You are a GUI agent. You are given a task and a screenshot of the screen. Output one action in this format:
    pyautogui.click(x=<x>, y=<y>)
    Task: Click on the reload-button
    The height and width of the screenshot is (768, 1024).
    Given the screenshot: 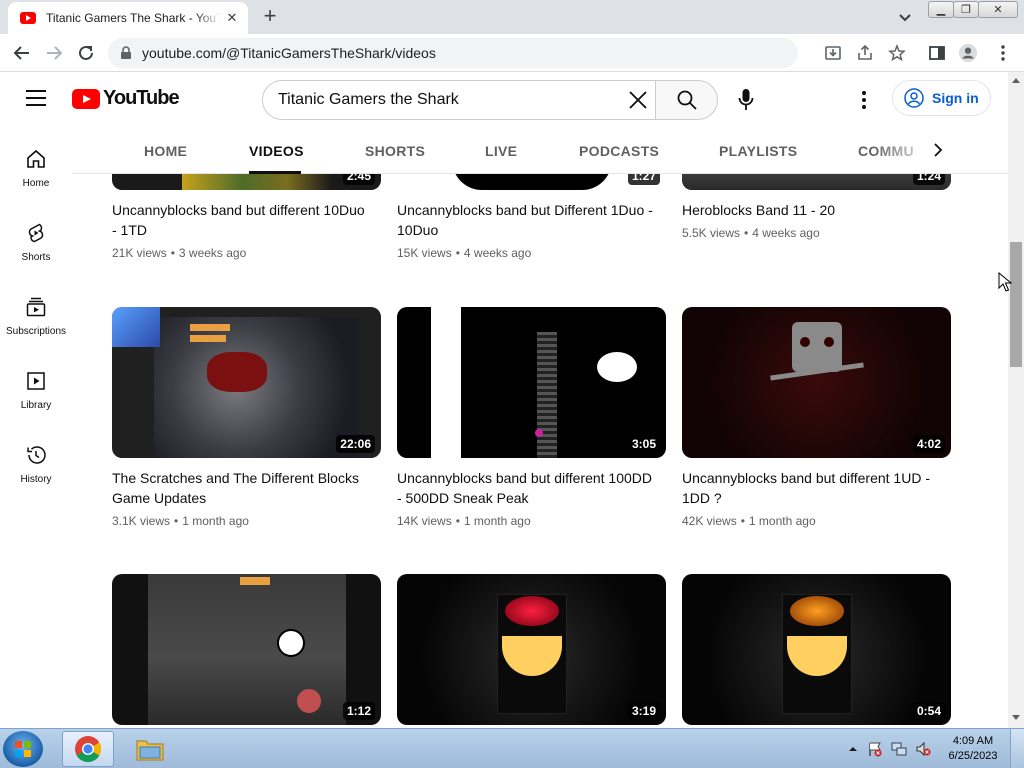 What is the action you would take?
    pyautogui.click(x=86, y=53)
    